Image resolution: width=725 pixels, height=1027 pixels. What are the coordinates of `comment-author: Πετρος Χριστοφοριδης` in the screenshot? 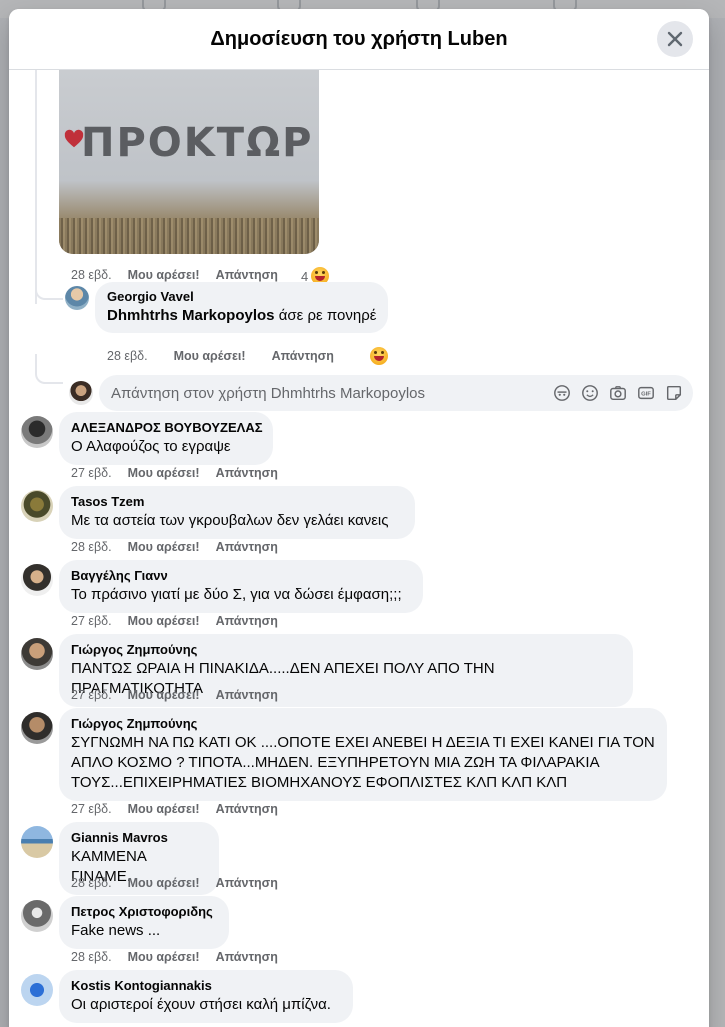 It's located at (144, 911).